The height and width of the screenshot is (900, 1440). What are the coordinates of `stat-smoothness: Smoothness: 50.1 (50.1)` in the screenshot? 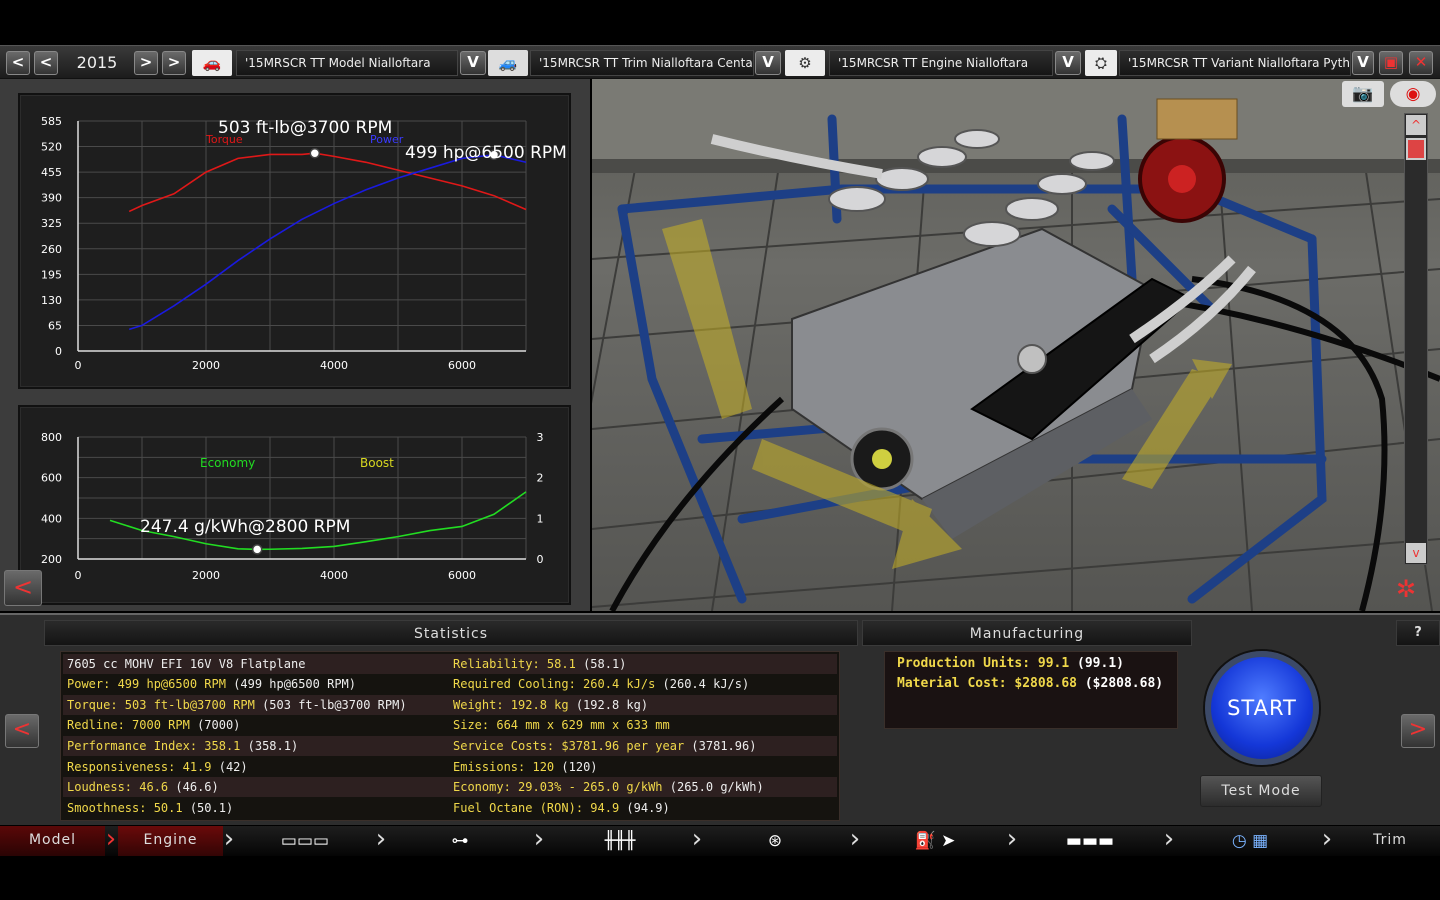 It's located at (150, 808).